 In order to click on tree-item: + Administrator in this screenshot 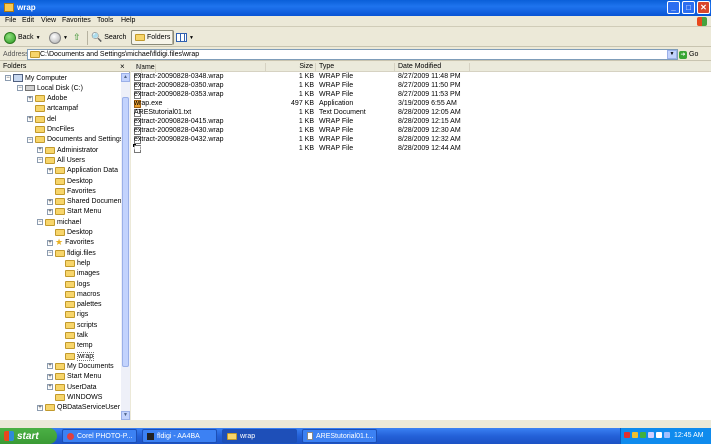, I will do `click(67, 150)`.